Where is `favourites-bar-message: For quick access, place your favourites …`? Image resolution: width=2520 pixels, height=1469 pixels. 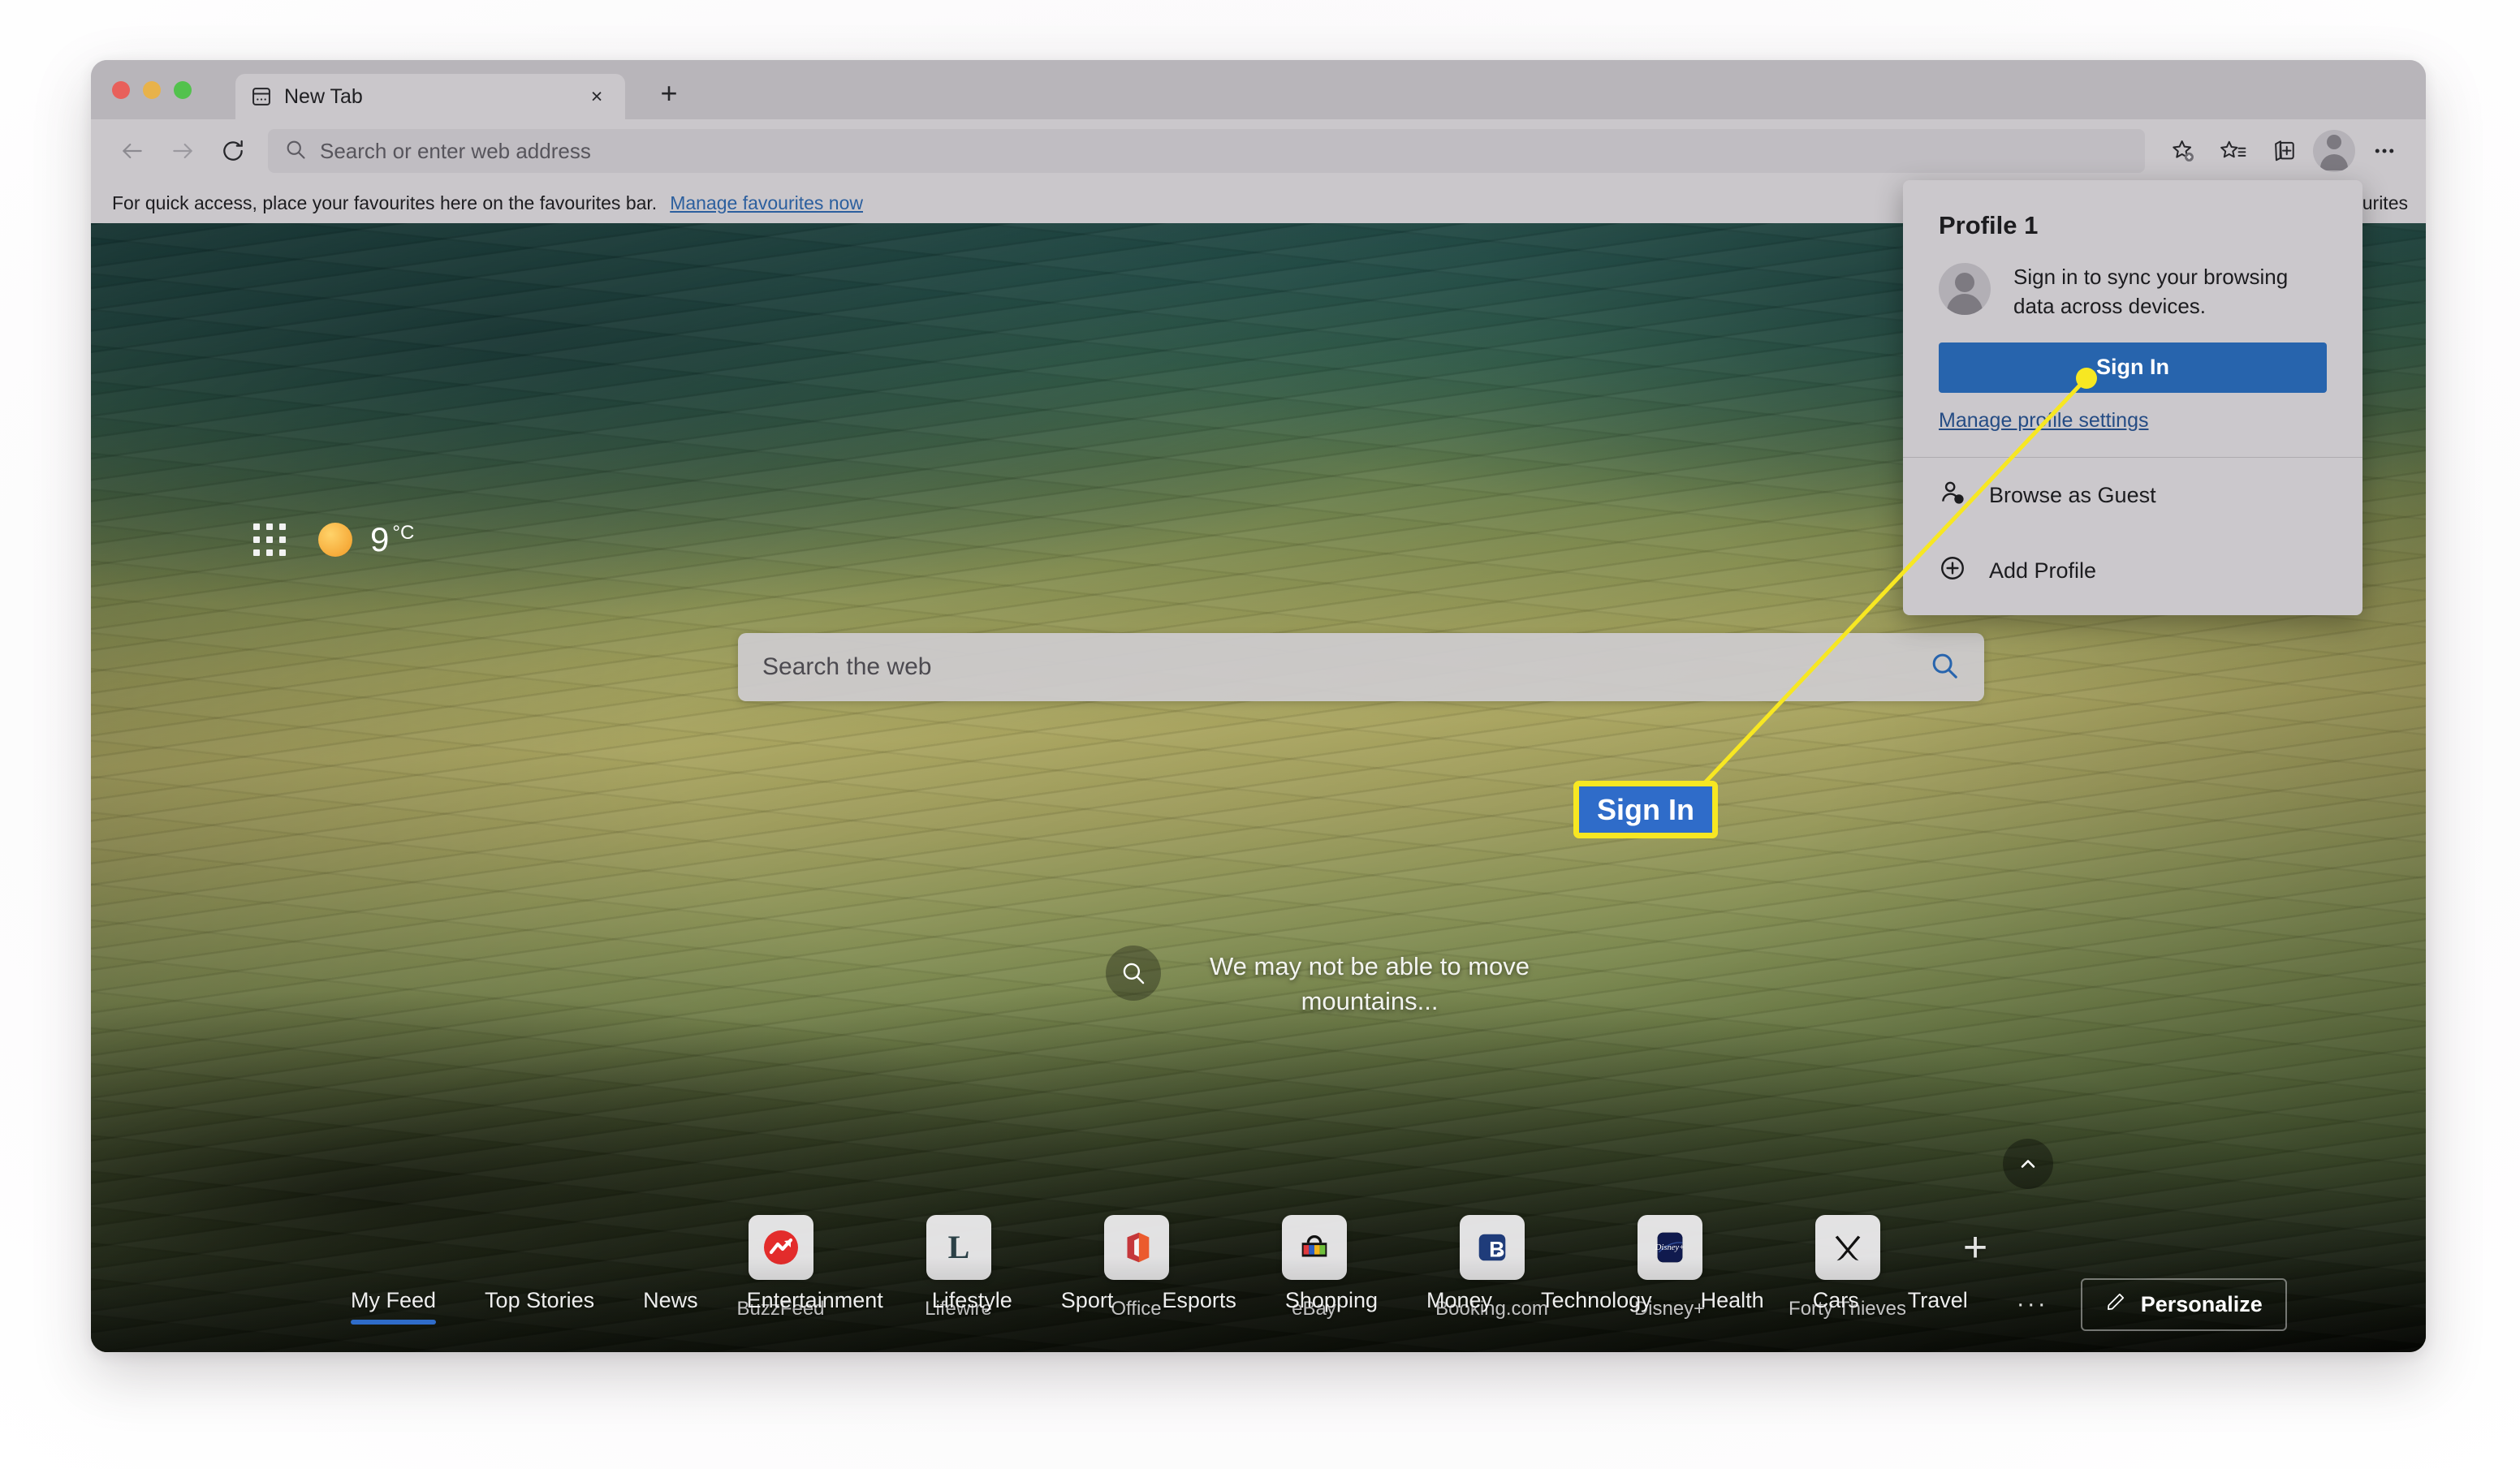 favourites-bar-message: For quick access, place your favourites … is located at coordinates (385, 202).